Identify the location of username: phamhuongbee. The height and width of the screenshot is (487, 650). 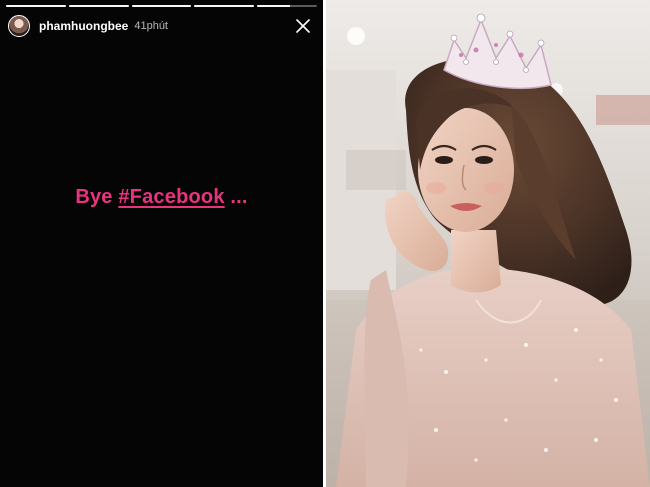
(83, 26).